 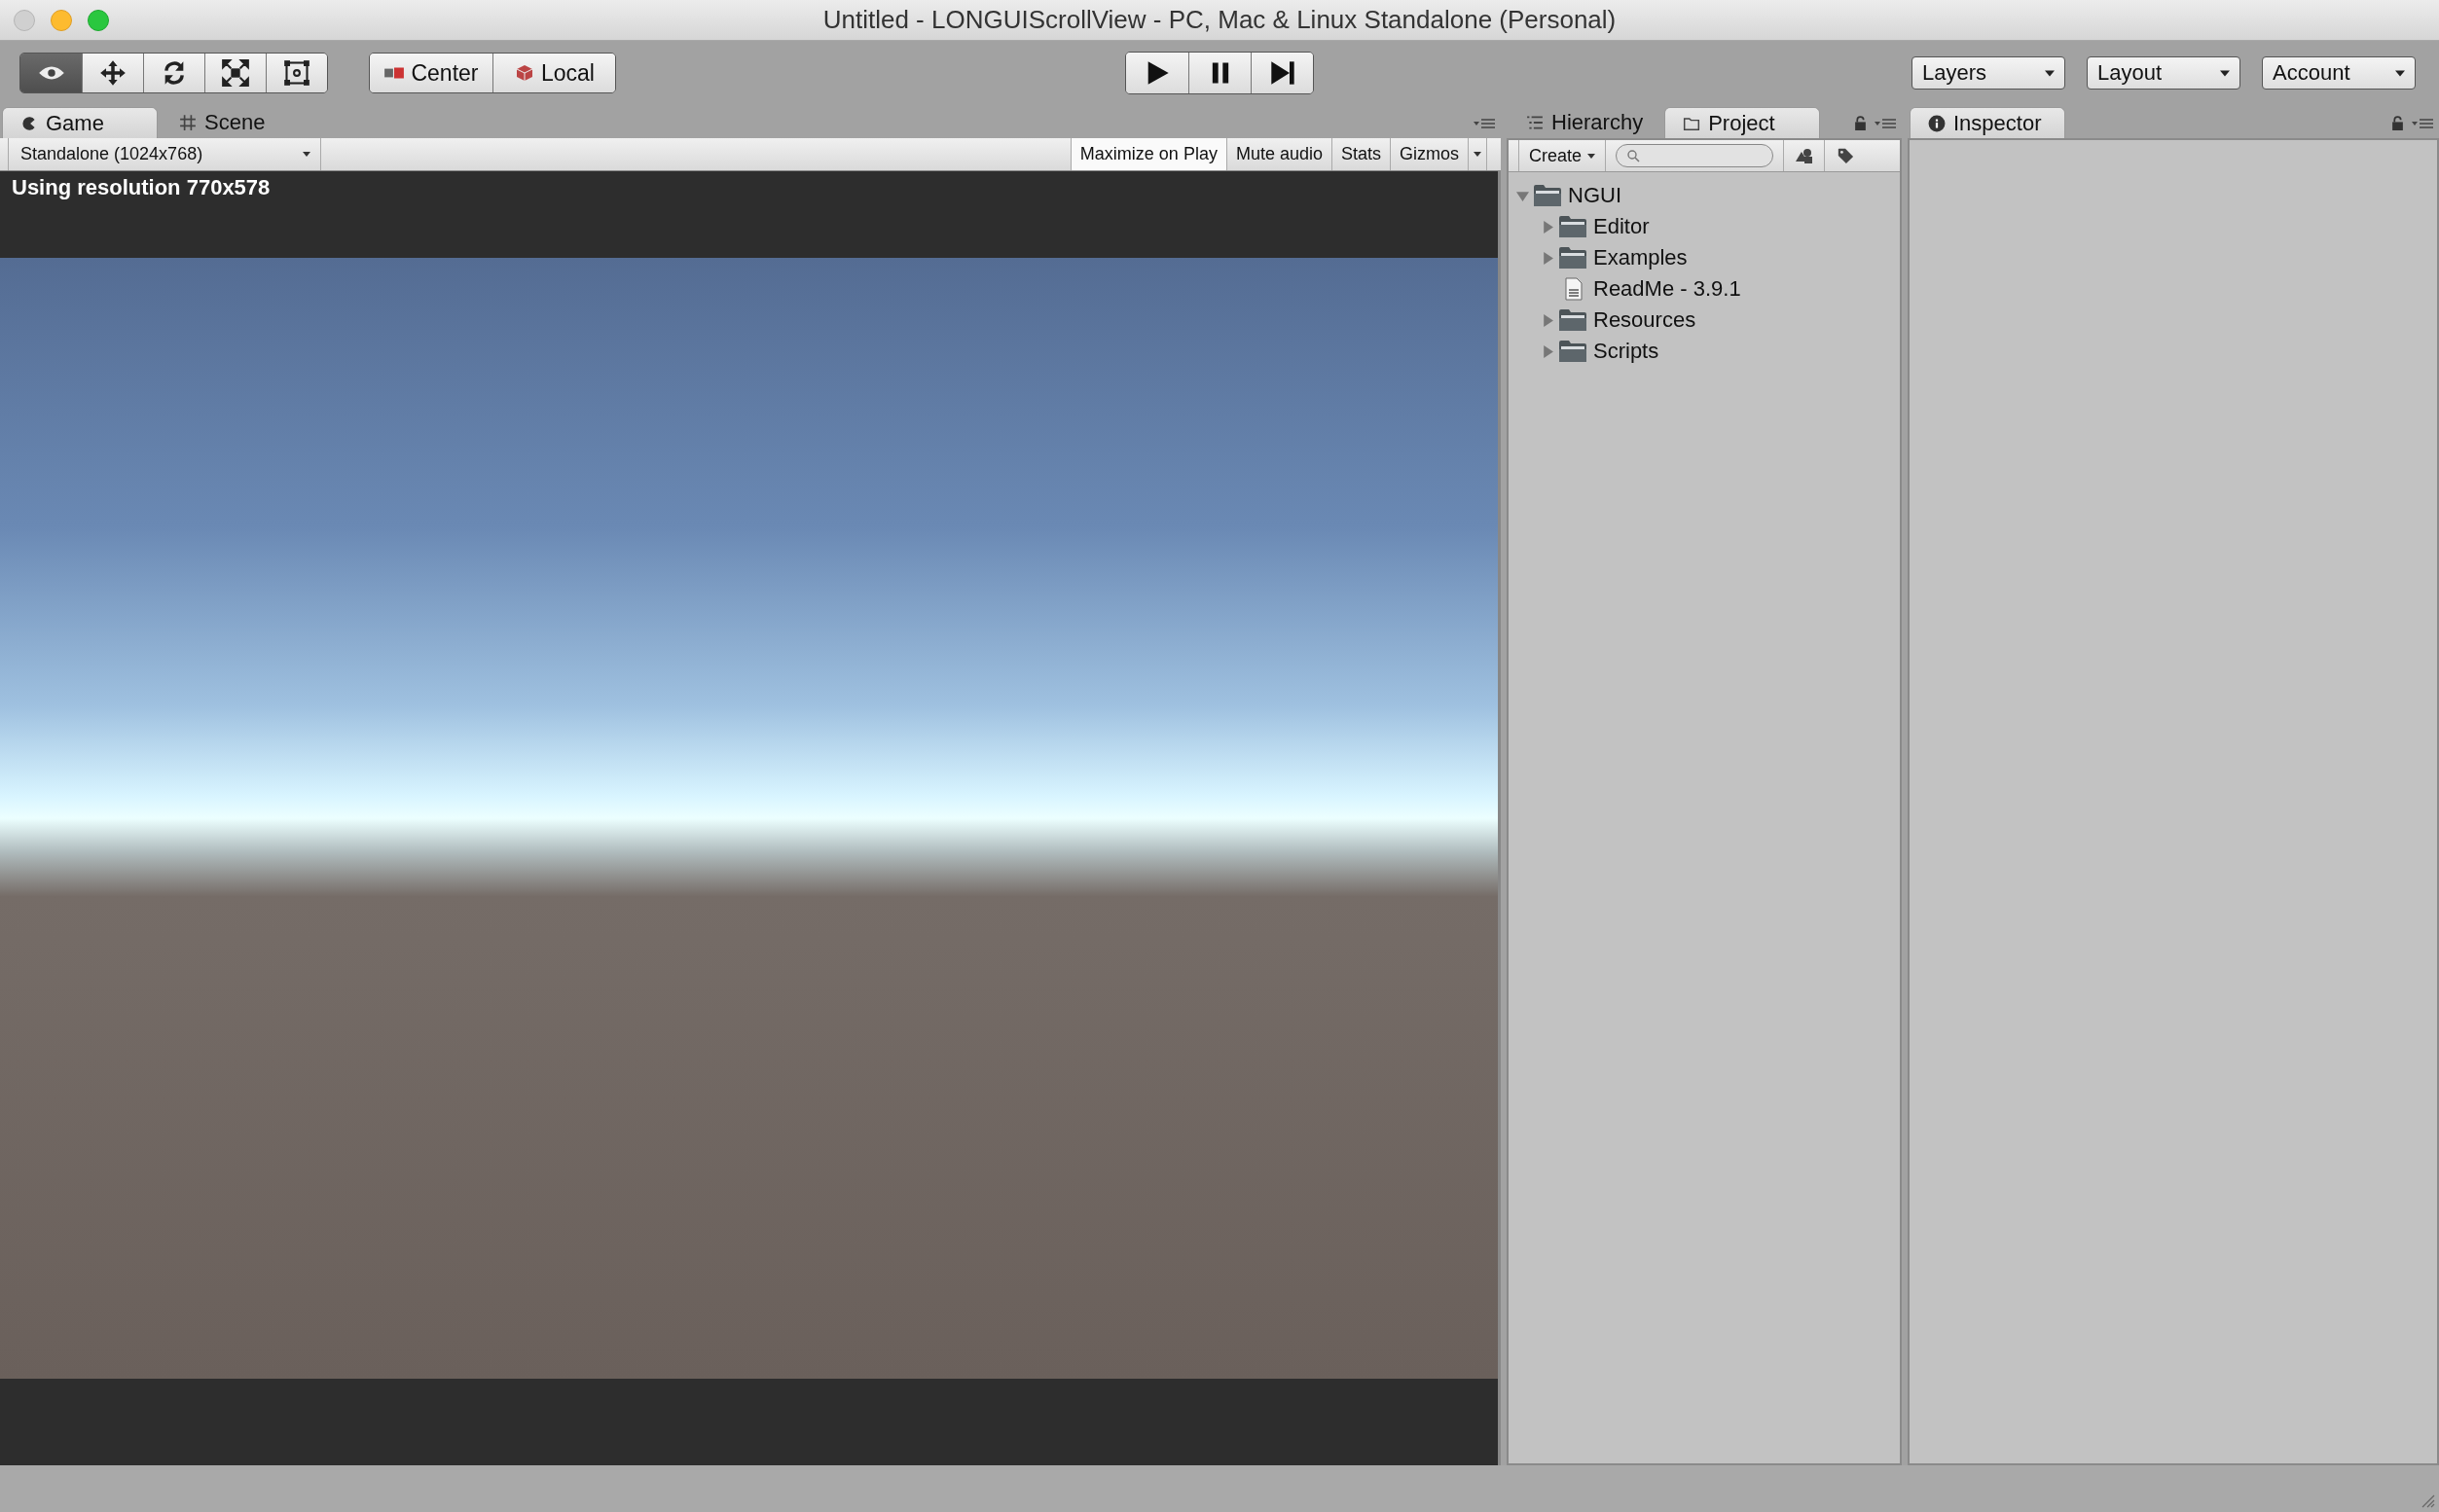 What do you see at coordinates (188, 122) in the screenshot?
I see `grid-icon` at bounding box center [188, 122].